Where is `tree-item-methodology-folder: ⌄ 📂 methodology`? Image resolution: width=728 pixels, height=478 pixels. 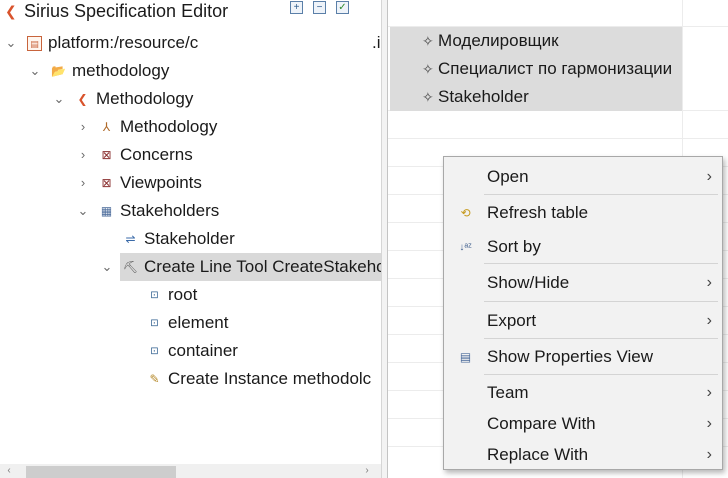 tree-item-methodology-folder: ⌄ 📂 methodology is located at coordinates (190, 71).